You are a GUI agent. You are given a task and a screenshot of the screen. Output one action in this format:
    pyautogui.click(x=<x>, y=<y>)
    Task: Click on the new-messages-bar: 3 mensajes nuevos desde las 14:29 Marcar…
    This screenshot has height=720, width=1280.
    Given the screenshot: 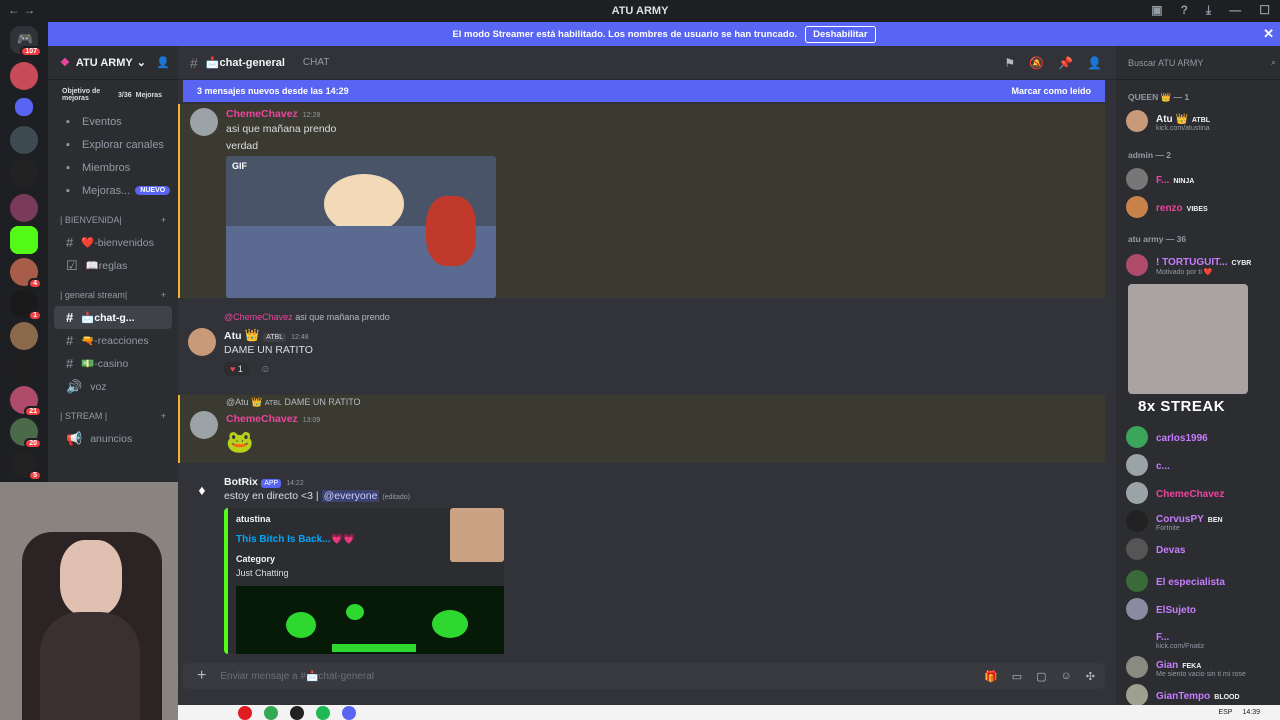 What is the action you would take?
    pyautogui.click(x=644, y=91)
    